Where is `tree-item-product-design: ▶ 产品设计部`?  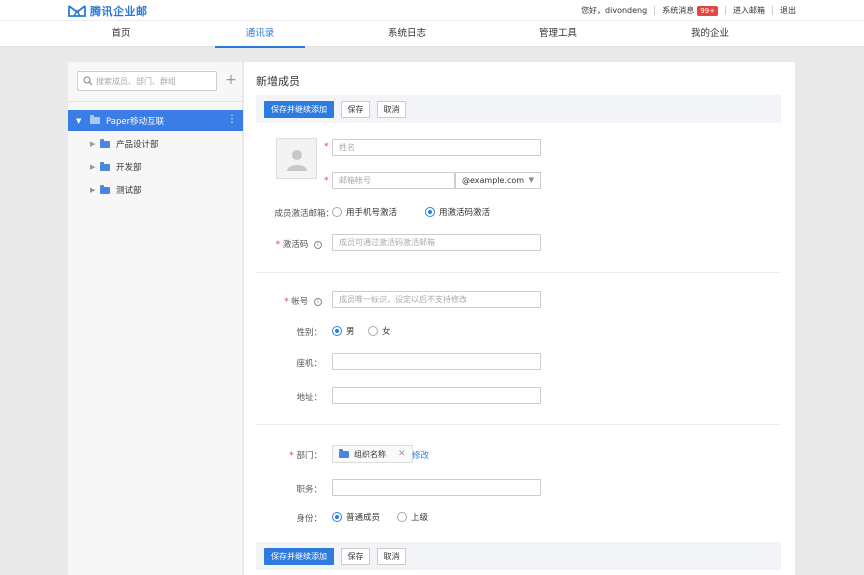 tree-item-product-design: ▶ 产品设计部 is located at coordinates (155, 144).